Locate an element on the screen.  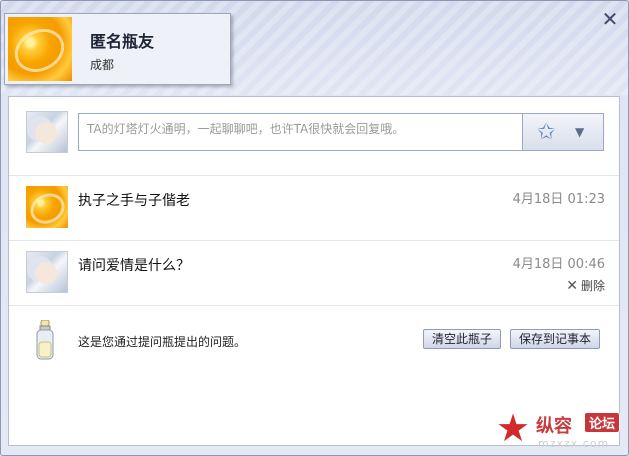
magic-star-icon: ✩ is located at coordinates (546, 132).